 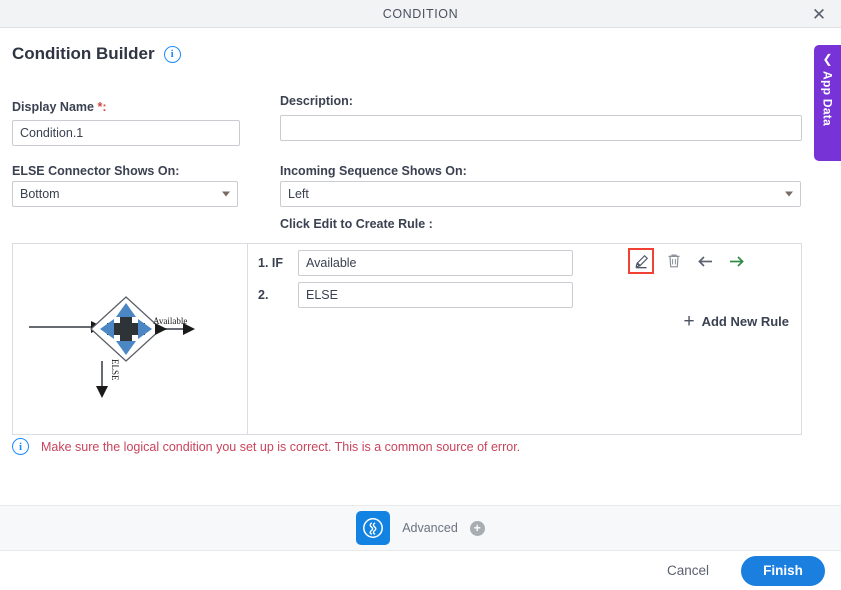 I want to click on display-name-input, so click(x=126, y=133).